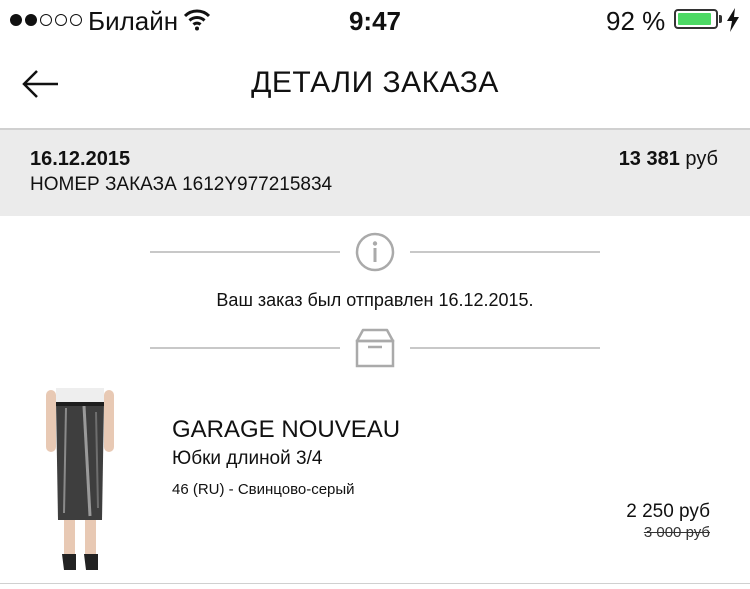 Image resolution: width=750 pixels, height=589 pixels. I want to click on order-total-amount: 13 381, so click(649, 159).